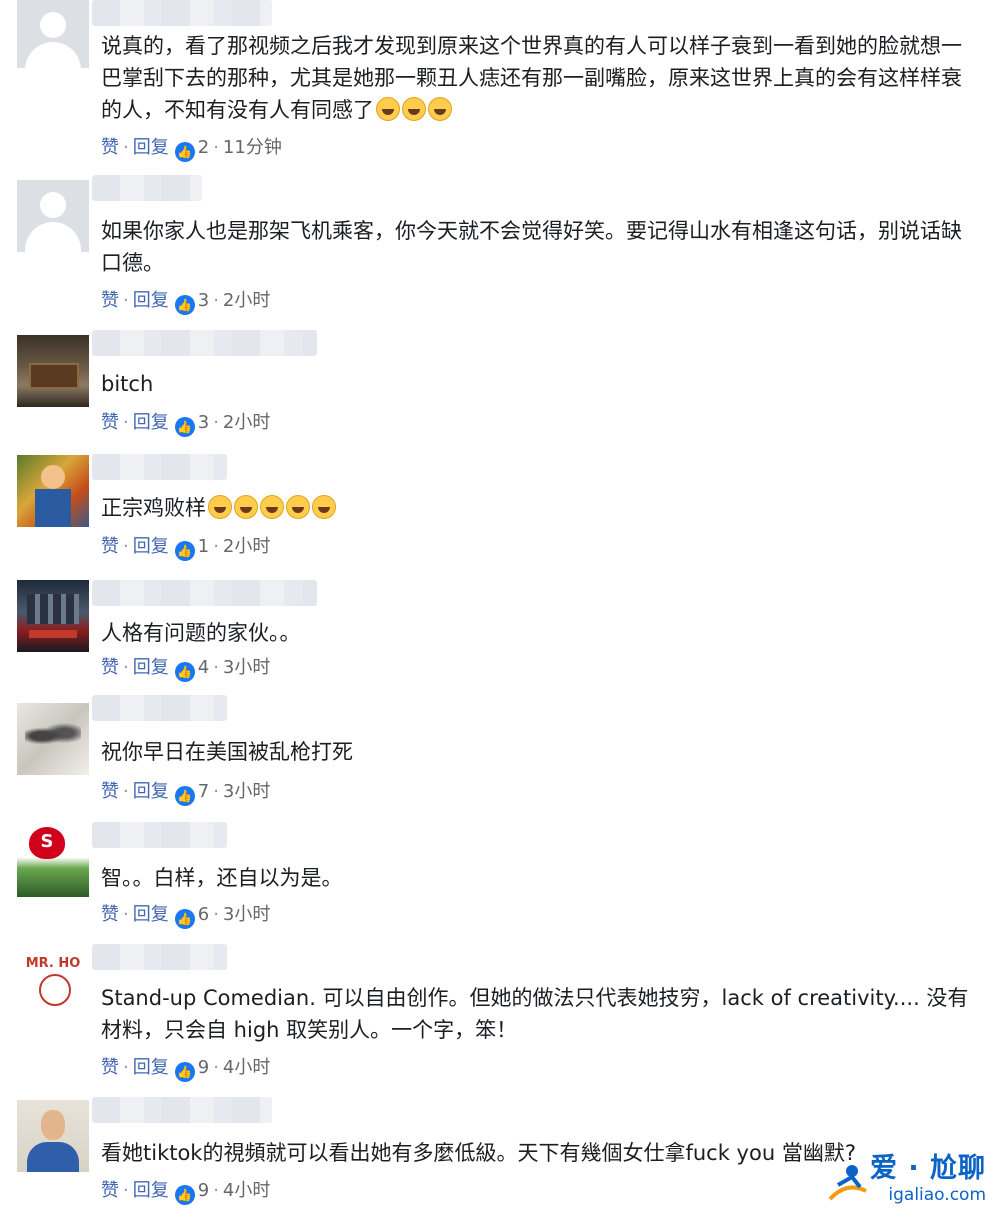 This screenshot has height=1217, width=1000. What do you see at coordinates (53, 609) in the screenshot?
I see `avatar-figures-shape` at bounding box center [53, 609].